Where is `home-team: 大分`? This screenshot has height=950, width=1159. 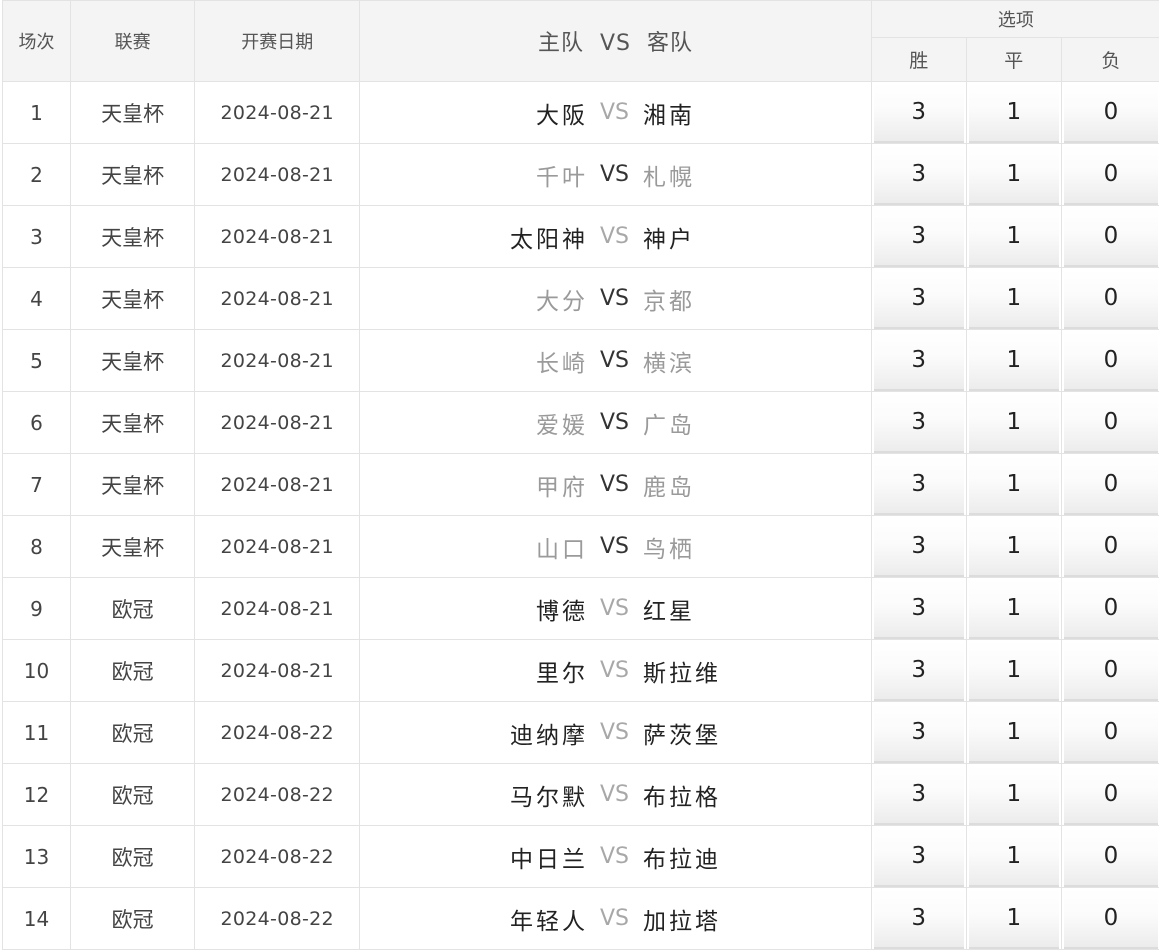 home-team: 大分 is located at coordinates (474, 299).